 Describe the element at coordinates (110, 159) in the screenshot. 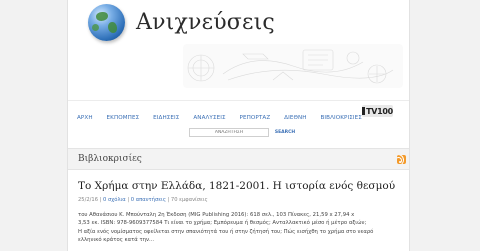

I see `section-title: Βιβλιοκρισίες` at that location.